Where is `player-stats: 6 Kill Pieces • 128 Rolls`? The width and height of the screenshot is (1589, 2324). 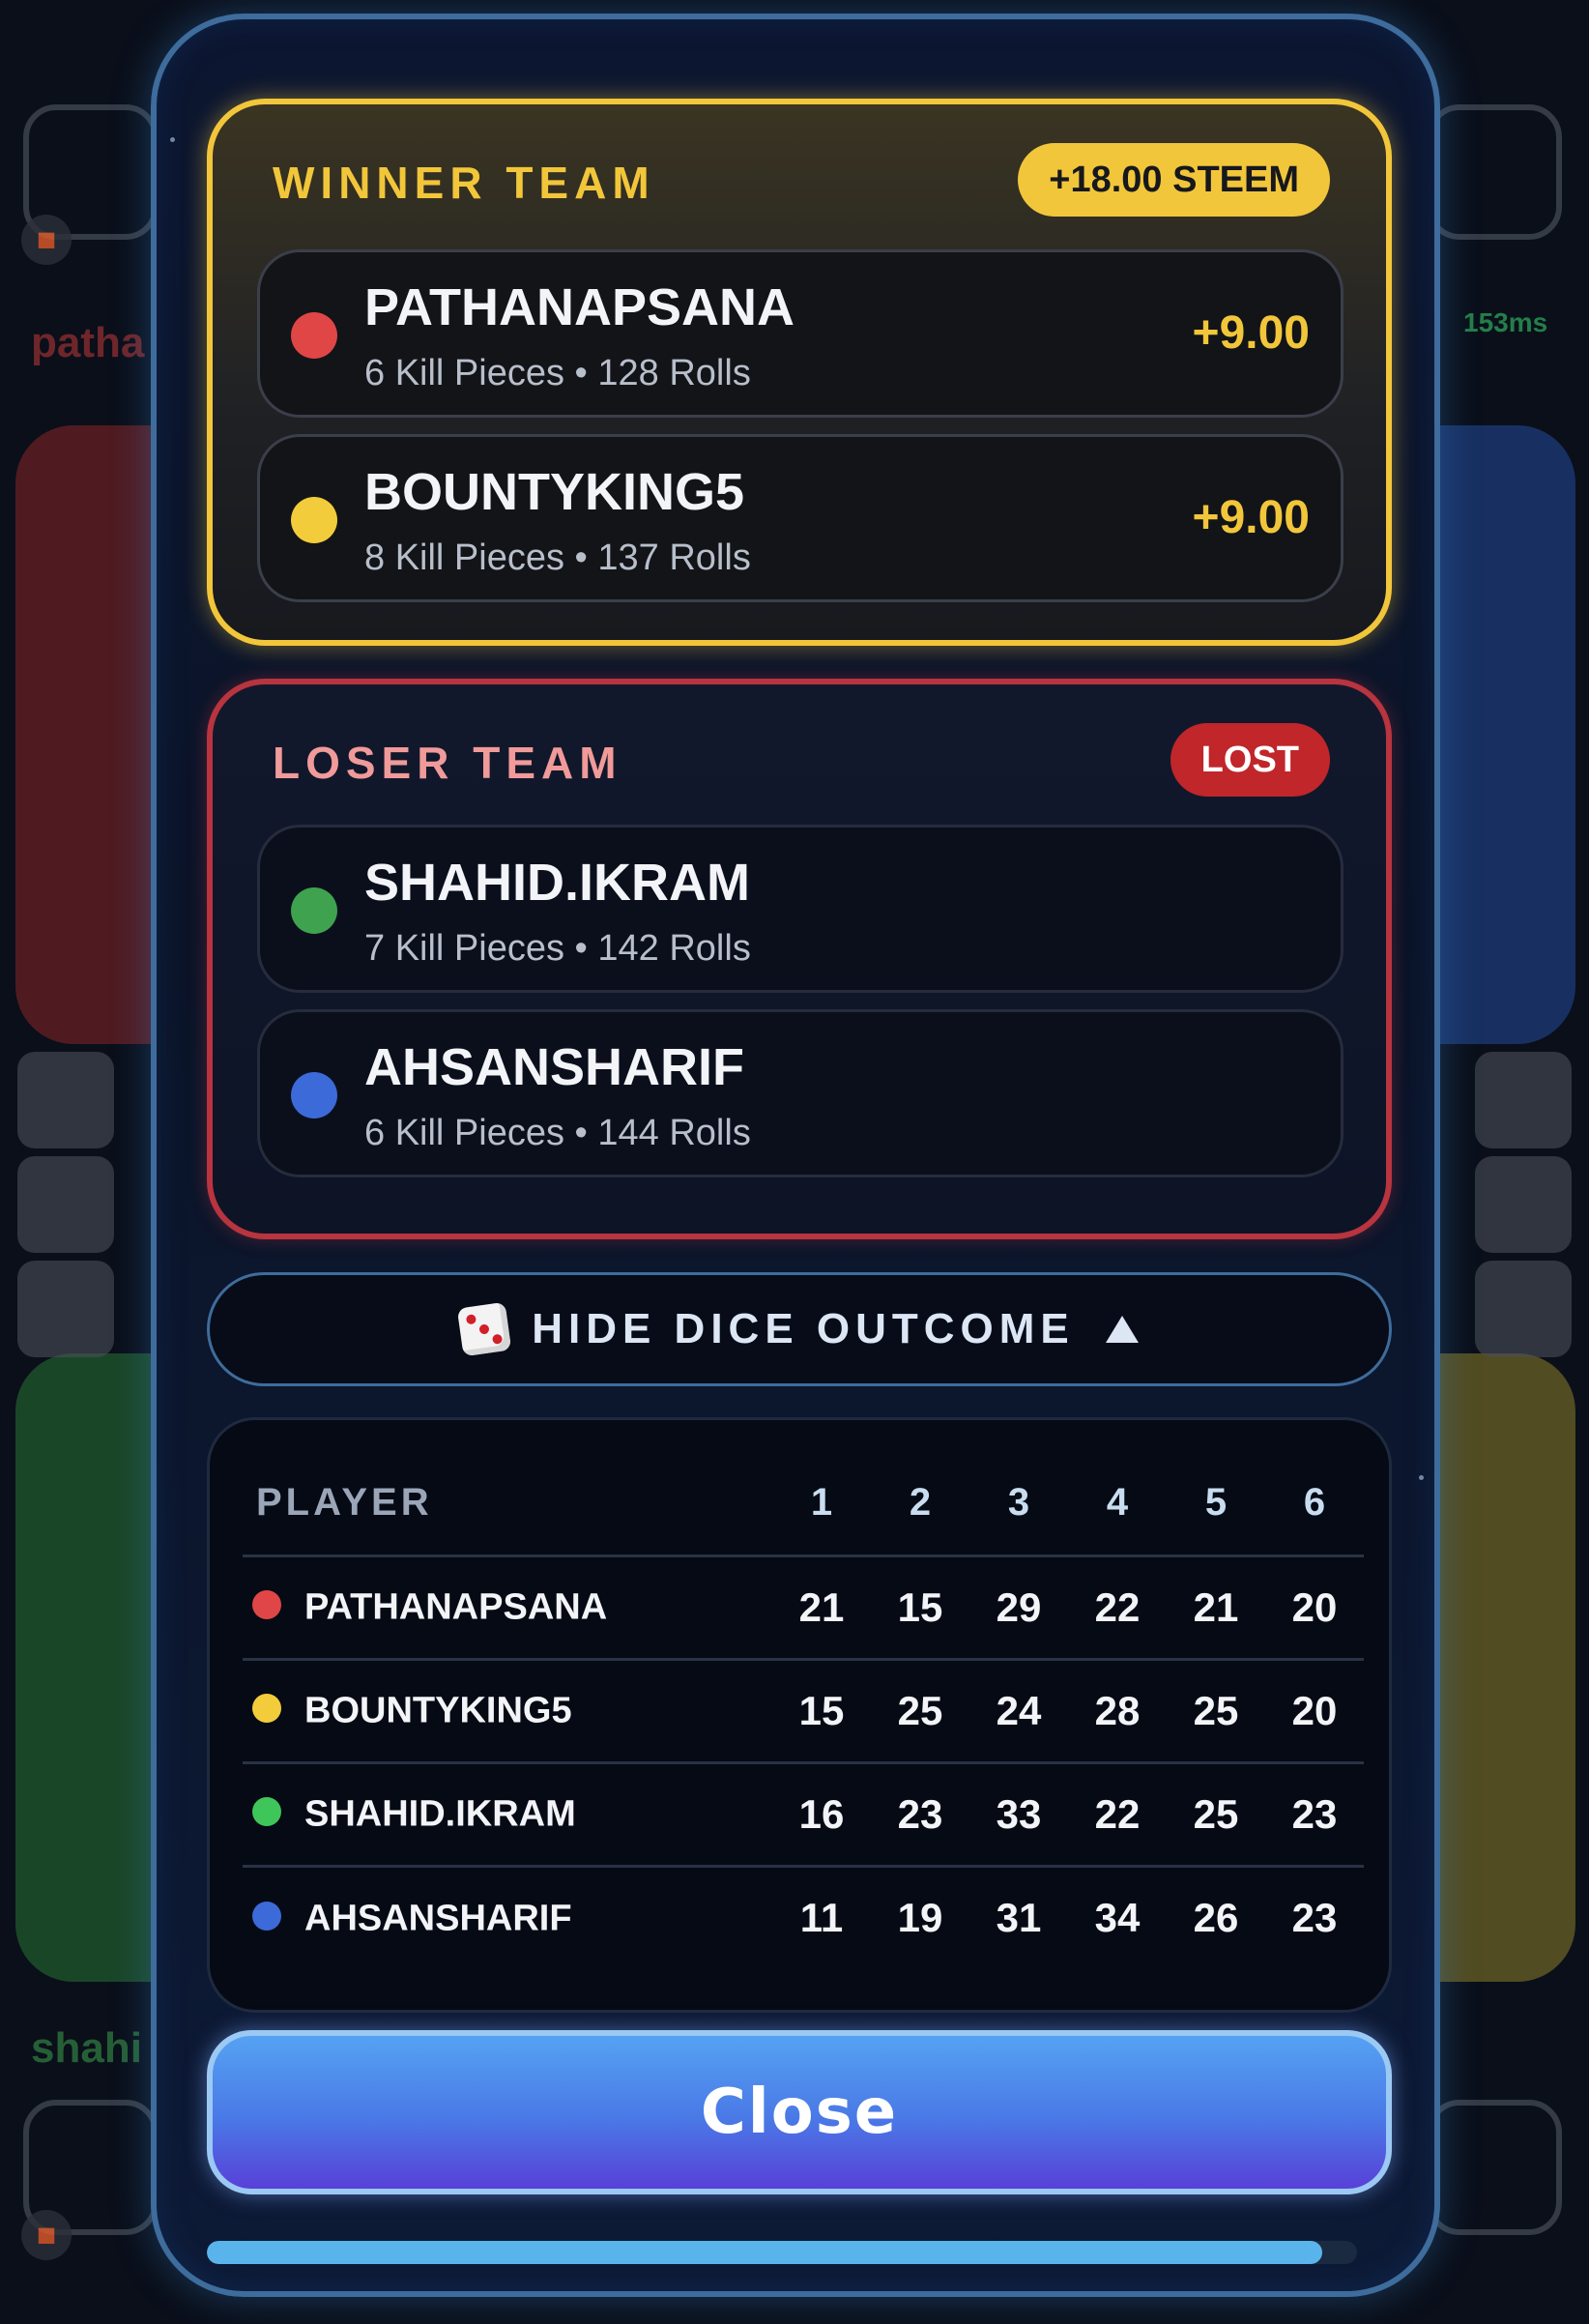
player-stats: 6 Kill Pieces • 128 Rolls is located at coordinates (557, 373).